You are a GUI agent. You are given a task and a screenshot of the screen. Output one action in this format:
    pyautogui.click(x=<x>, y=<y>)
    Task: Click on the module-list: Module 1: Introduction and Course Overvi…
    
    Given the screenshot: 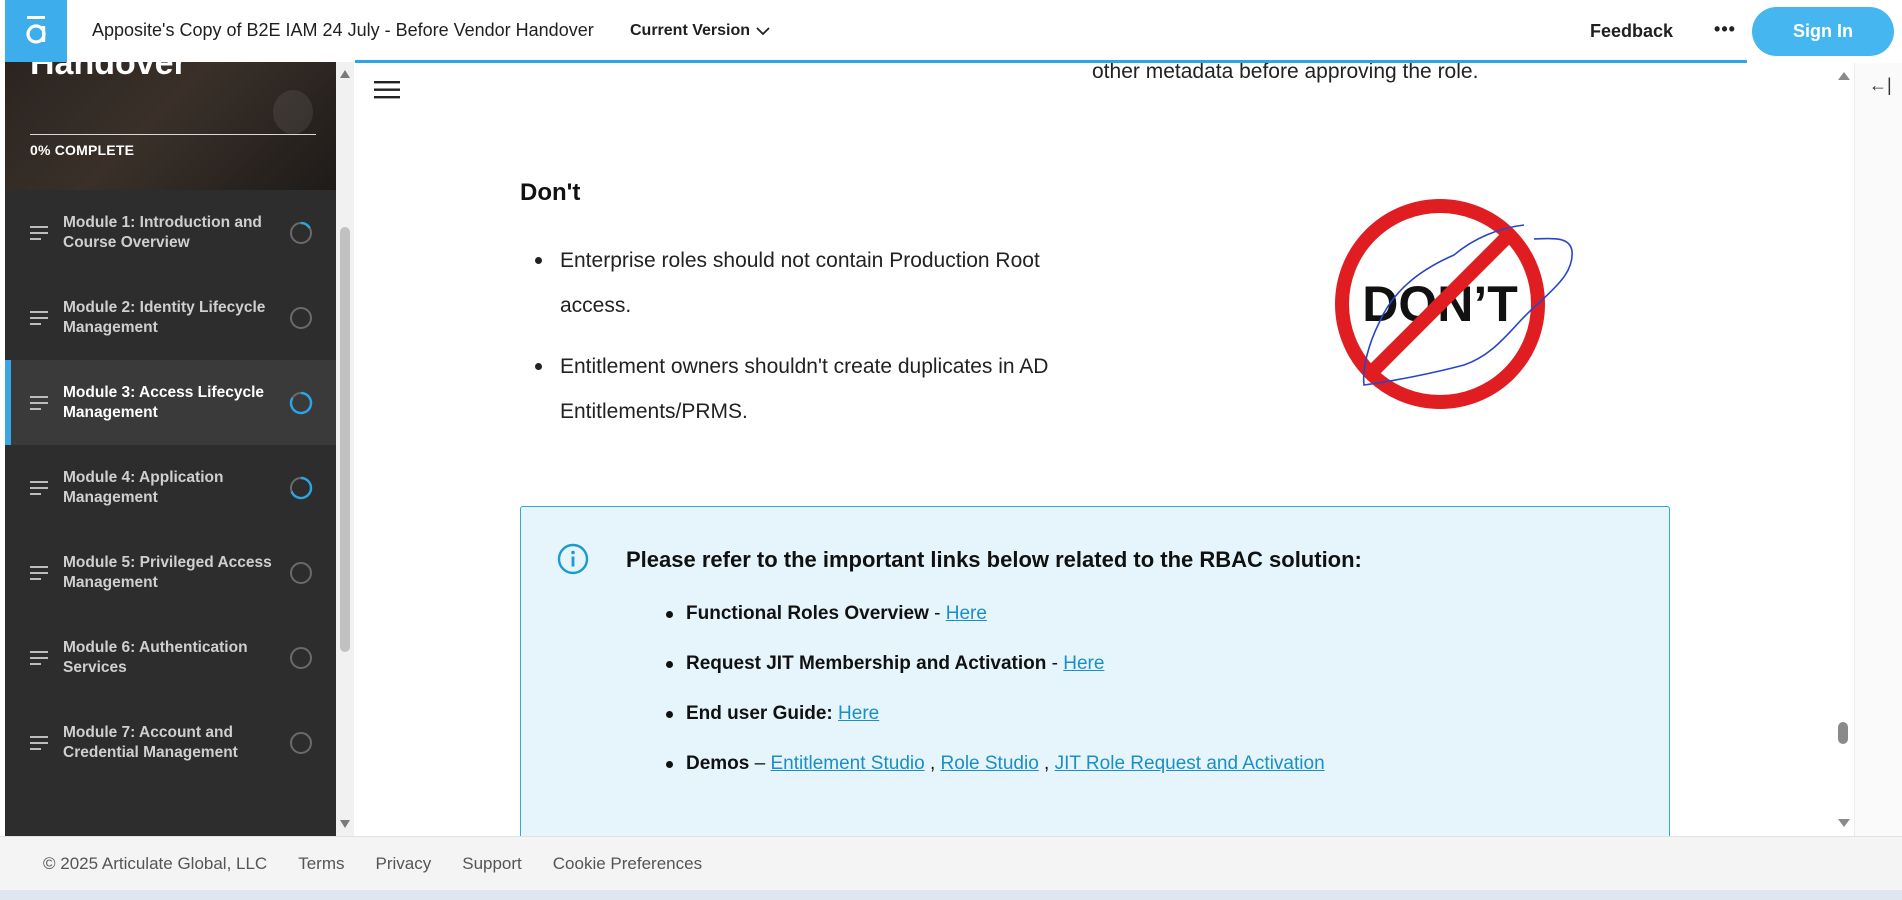 What is the action you would take?
    pyautogui.click(x=170, y=487)
    